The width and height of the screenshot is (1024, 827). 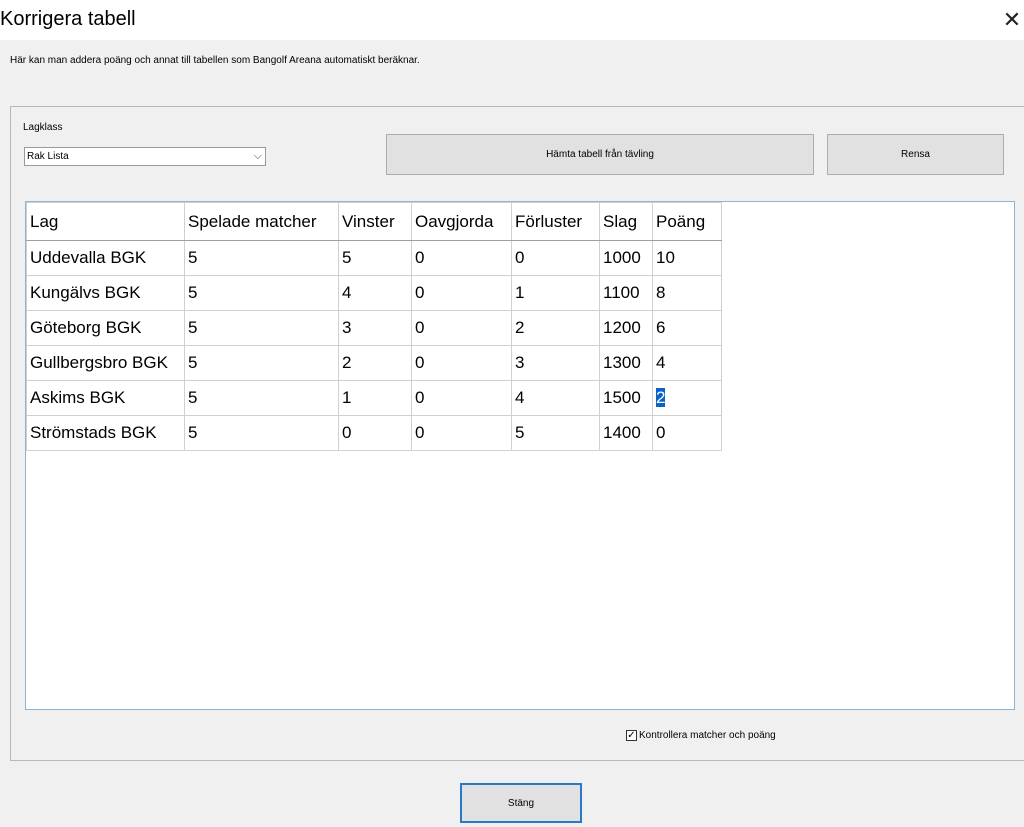 What do you see at coordinates (512, 20) in the screenshot?
I see `title-bar: Korrigera tabell ✕` at bounding box center [512, 20].